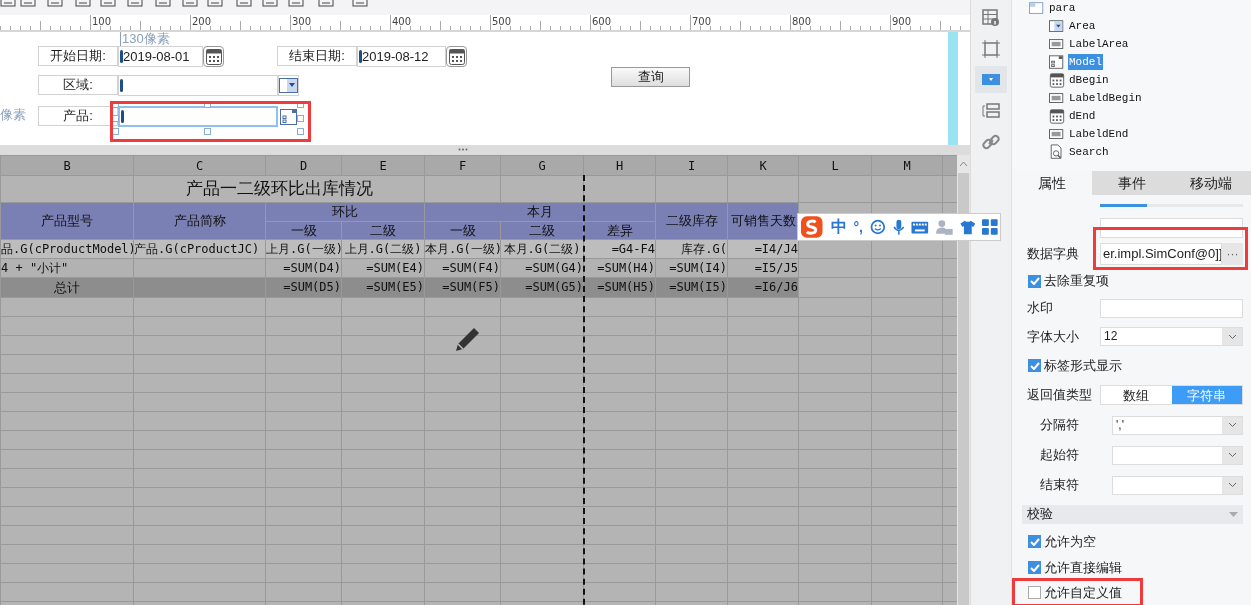 This screenshot has width=1251, height=605. What do you see at coordinates (1161, 254) in the screenshot?
I see `input-field: er.impl.SimConf@0]]` at bounding box center [1161, 254].